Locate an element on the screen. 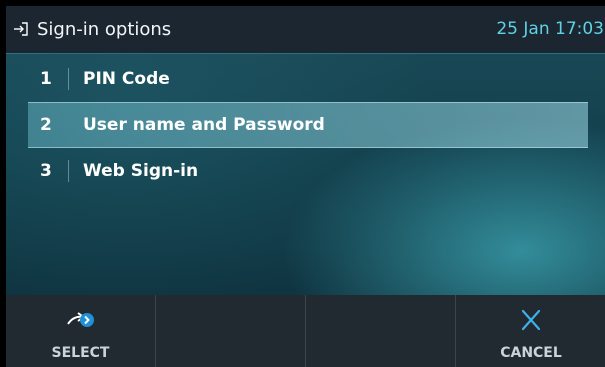 This screenshot has width=605, height=367. list-item-pin-code: 1 PIN Code is located at coordinates (308, 79).